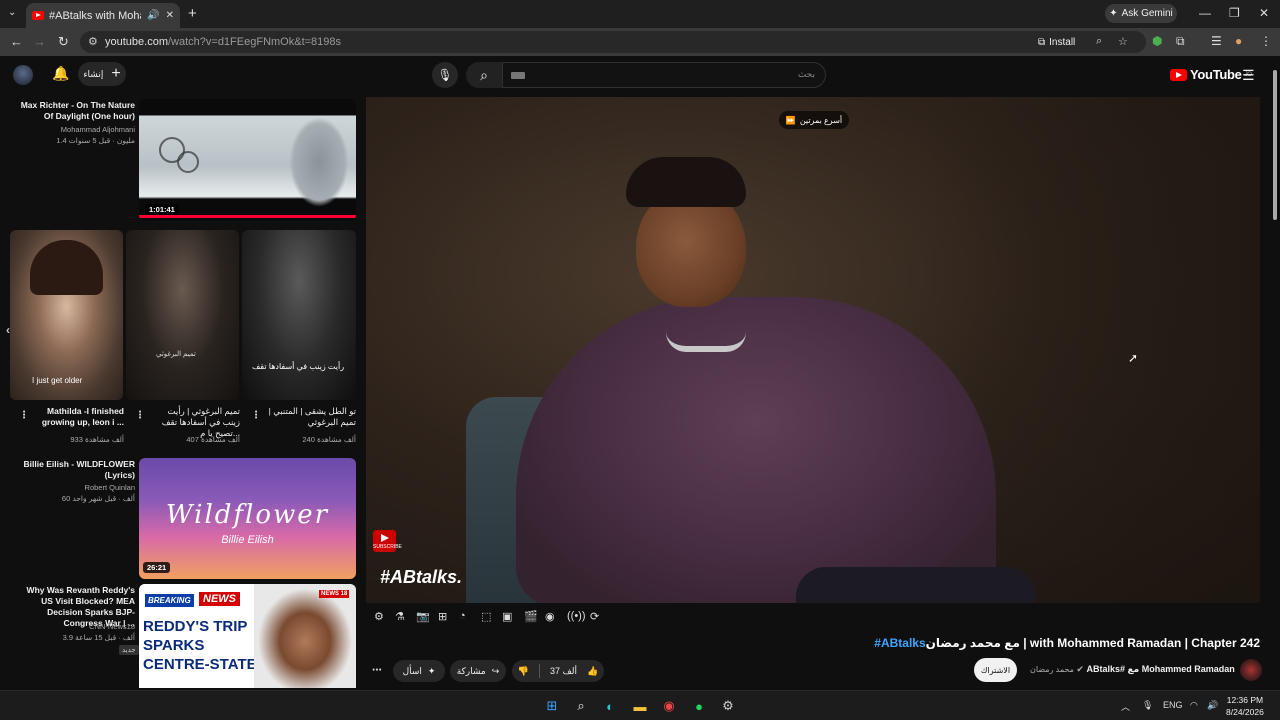  Describe the element at coordinates (728, 706) in the screenshot. I see `app-icon: ⚙` at that location.